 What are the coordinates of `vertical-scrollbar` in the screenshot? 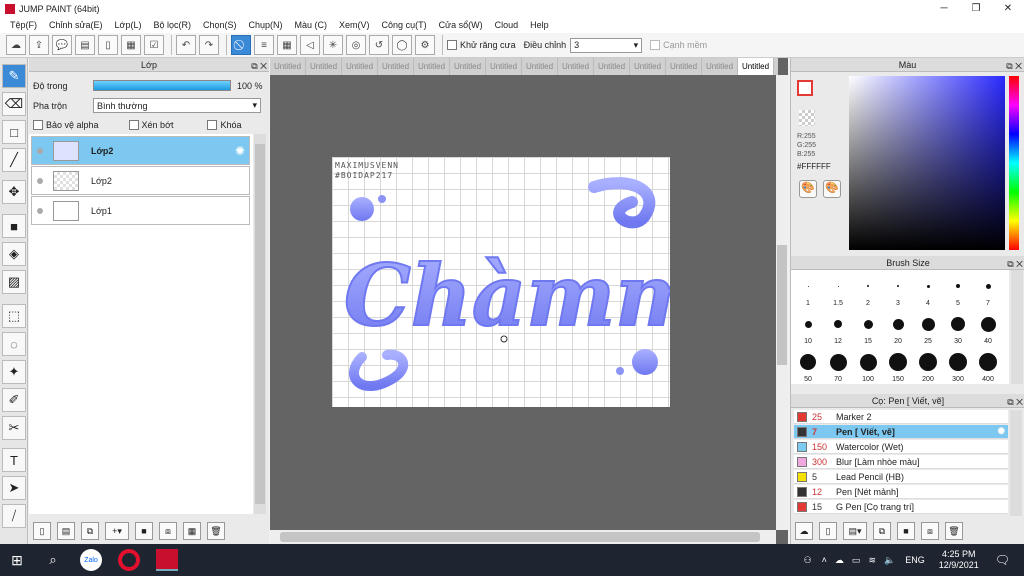 It's located at (782, 302).